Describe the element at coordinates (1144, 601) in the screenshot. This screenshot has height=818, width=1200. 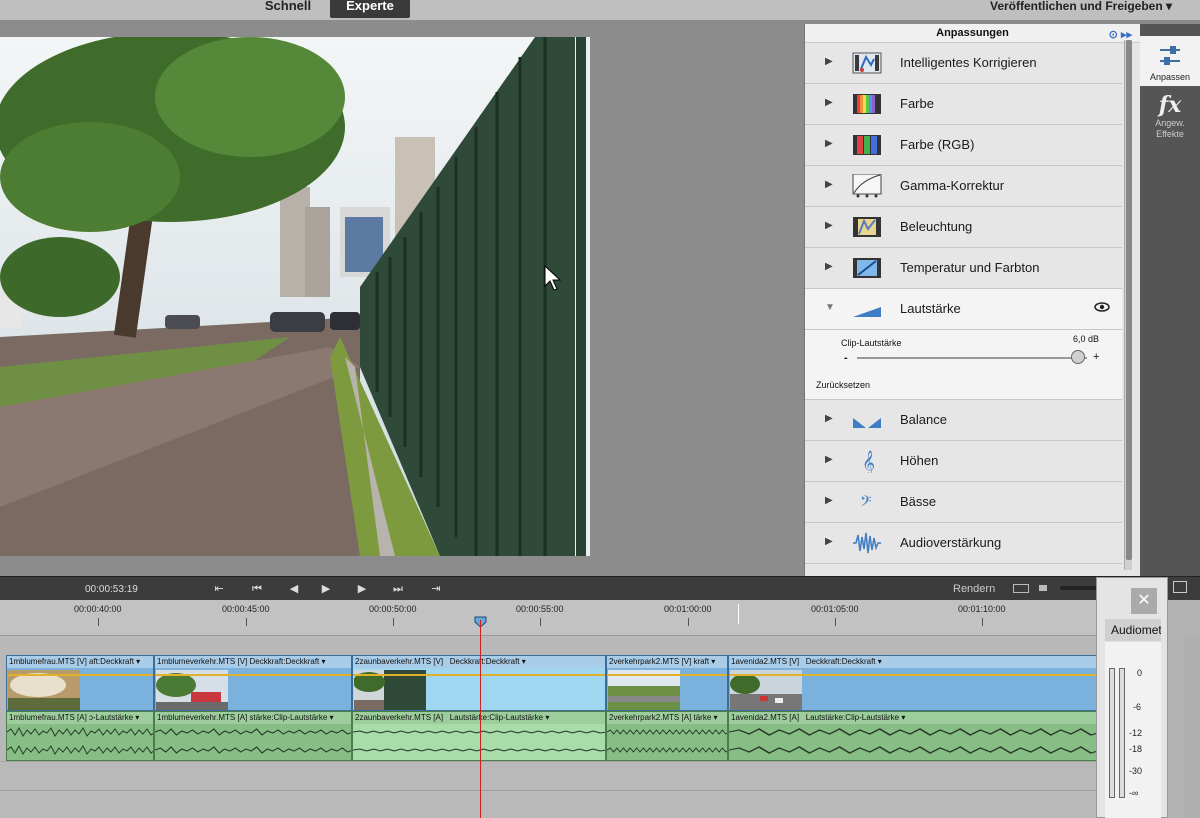
I see `close-button: ✕` at that location.